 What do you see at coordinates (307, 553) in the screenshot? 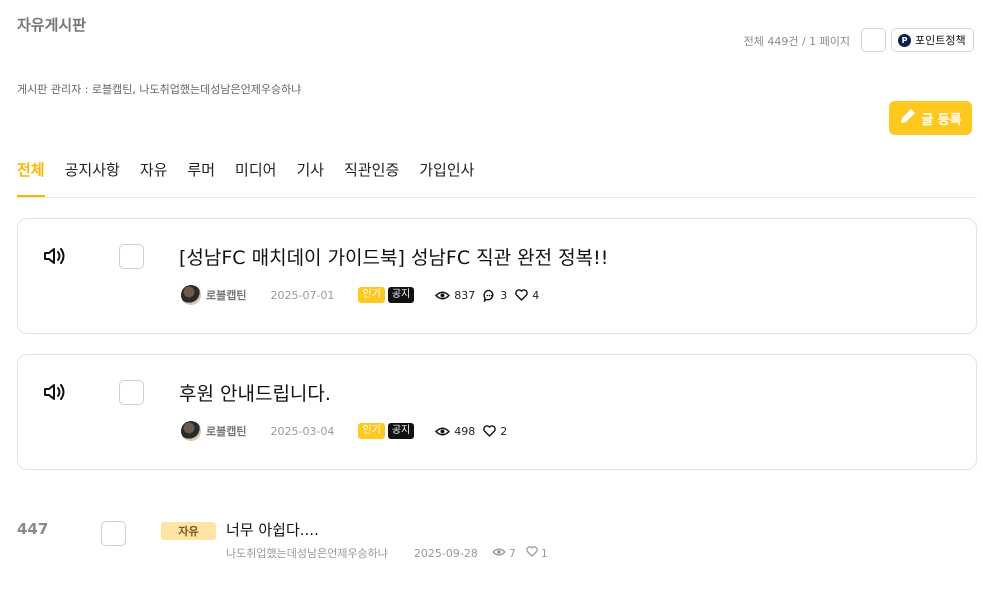
I see `author-name: 나도취업했는데성남은언제우승하냐` at bounding box center [307, 553].